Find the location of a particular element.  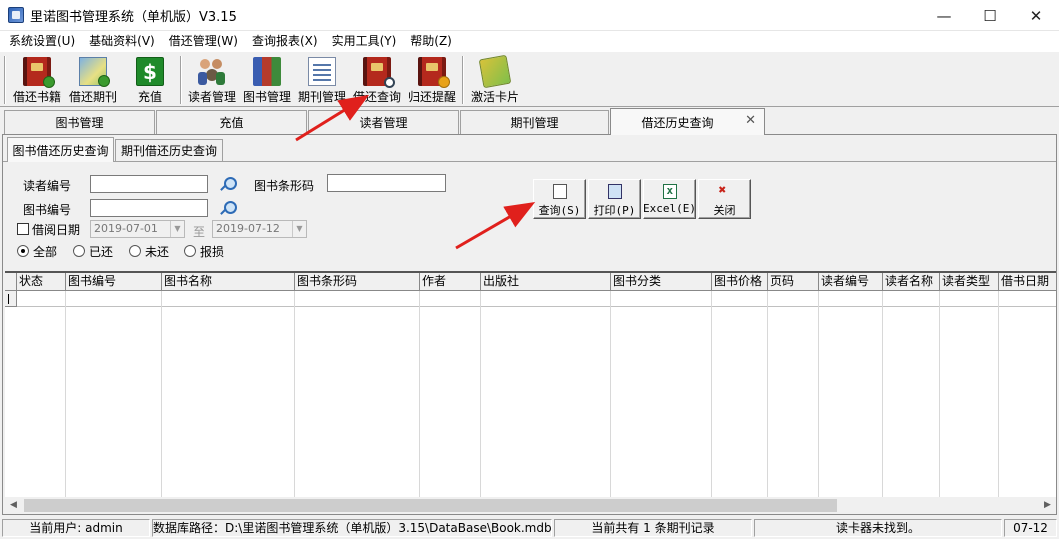

horizontal-scrollbar: ◀ ▶ is located at coordinates (530, 505).